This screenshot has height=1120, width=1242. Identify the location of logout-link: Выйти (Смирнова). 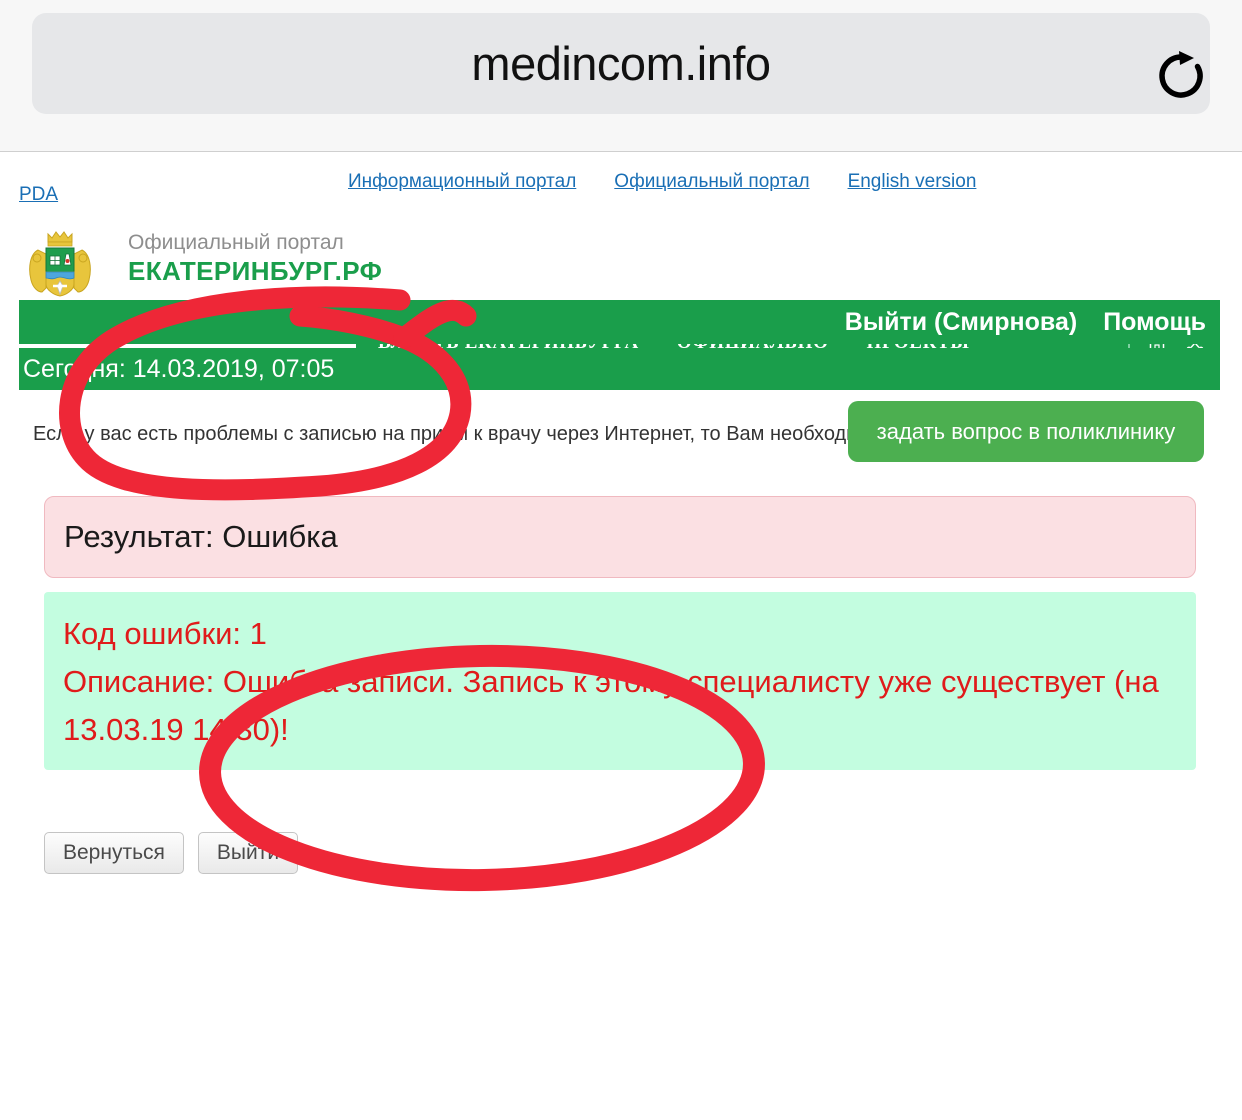
(961, 322).